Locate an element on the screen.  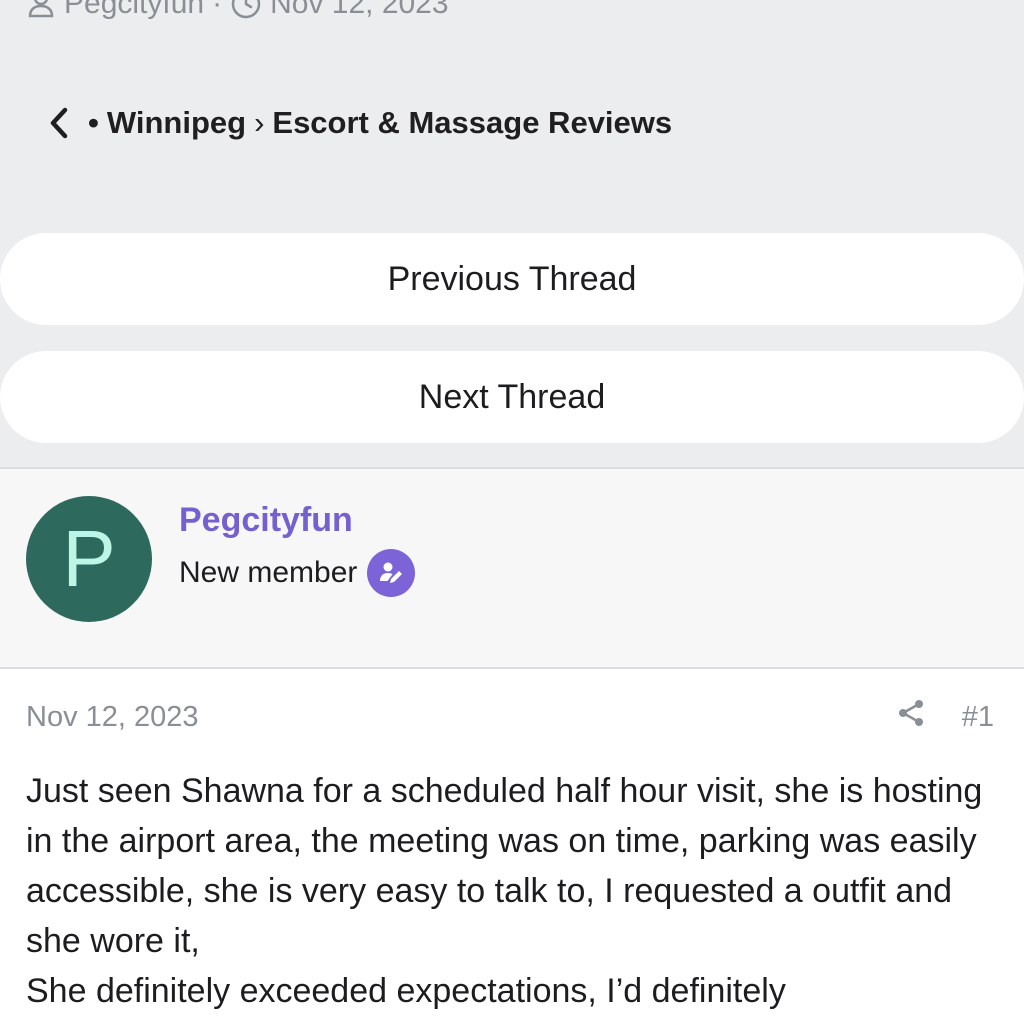
back-button is located at coordinates (59, 123).